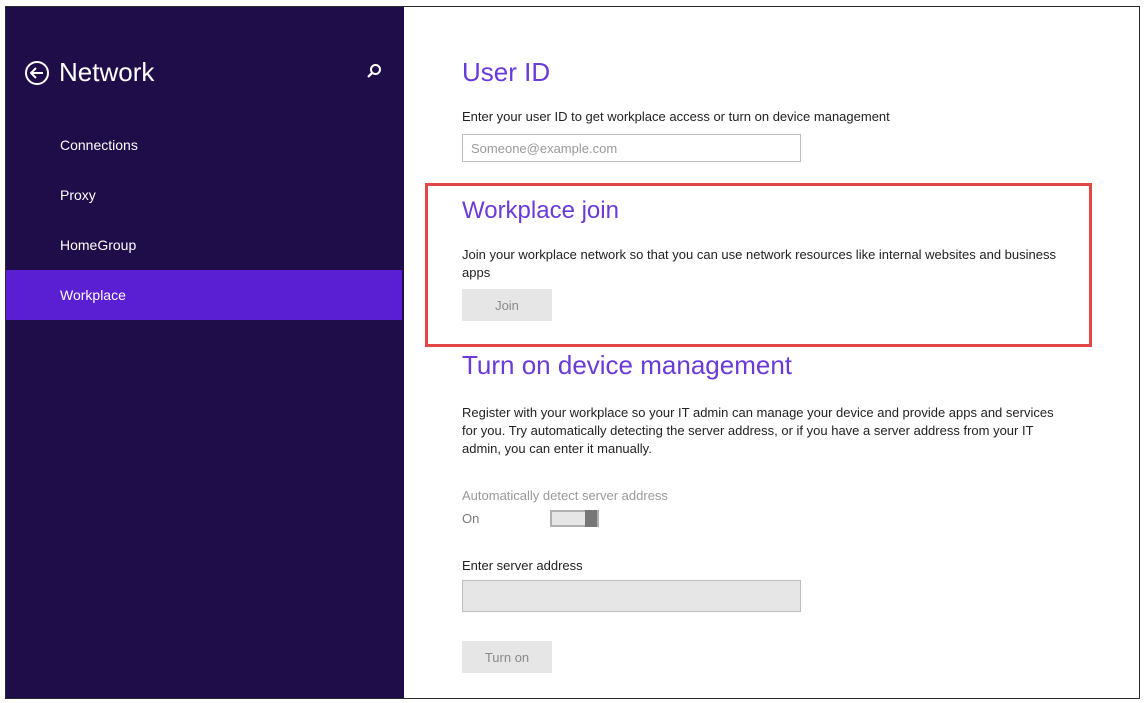 This screenshot has width=1145, height=703. What do you see at coordinates (374, 71) in the screenshot?
I see `search-icon` at bounding box center [374, 71].